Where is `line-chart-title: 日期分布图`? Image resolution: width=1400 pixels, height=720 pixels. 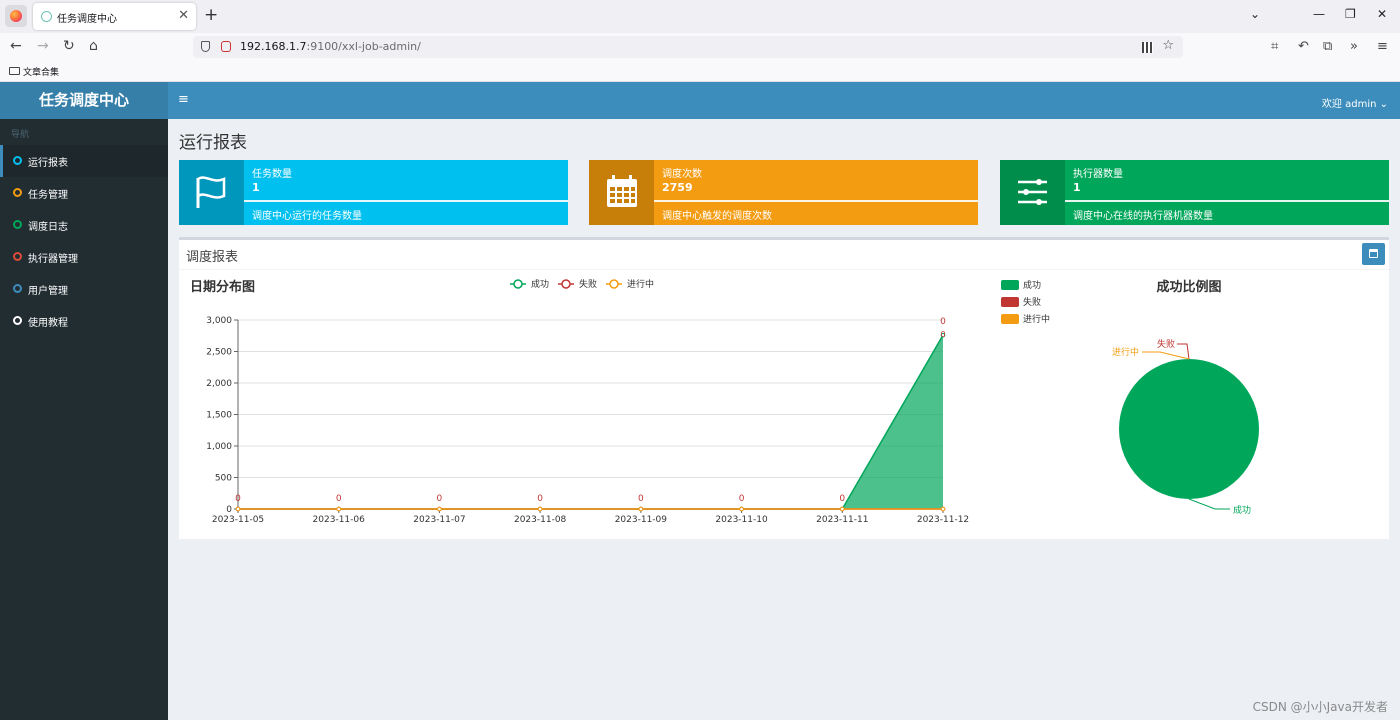
line-chart-title: 日期分布图 is located at coordinates (222, 287).